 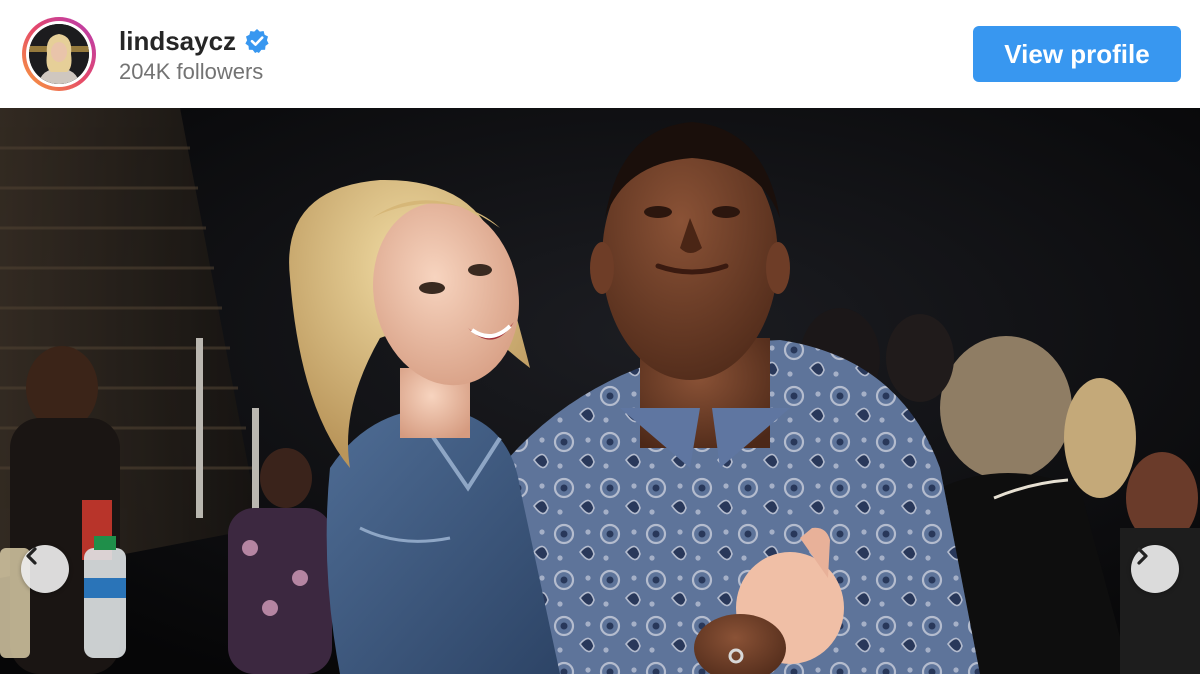 What do you see at coordinates (45, 569) in the screenshot?
I see `carousel-prev-button` at bounding box center [45, 569].